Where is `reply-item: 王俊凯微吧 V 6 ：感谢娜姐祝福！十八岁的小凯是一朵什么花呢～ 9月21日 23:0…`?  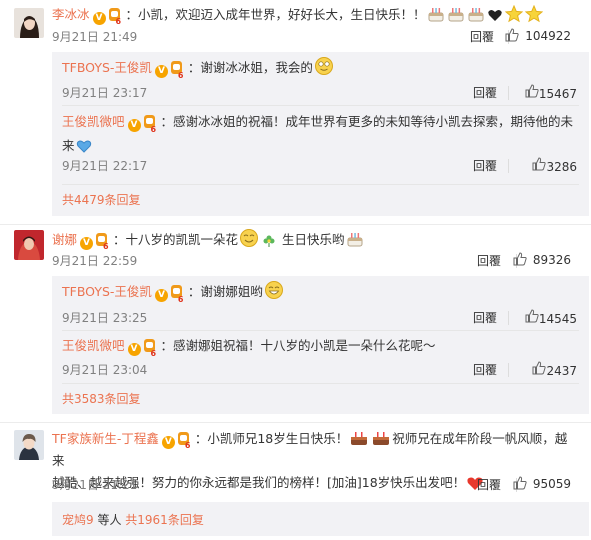 reply-item: 王俊凯微吧 V 6 ：感谢娜姐祝福！十八岁的小凯是一朵什么花呢～ 9月21日 23:0… is located at coordinates (319, 357).